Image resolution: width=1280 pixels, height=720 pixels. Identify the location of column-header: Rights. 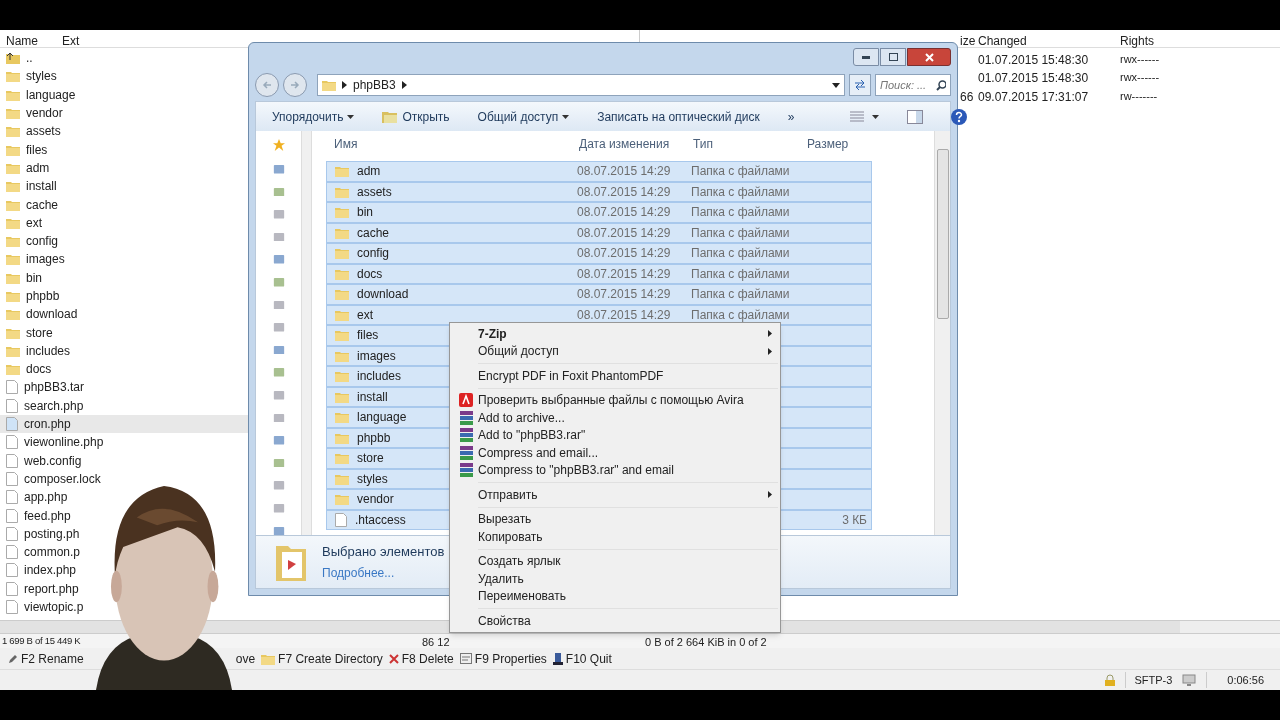
(1137, 41).